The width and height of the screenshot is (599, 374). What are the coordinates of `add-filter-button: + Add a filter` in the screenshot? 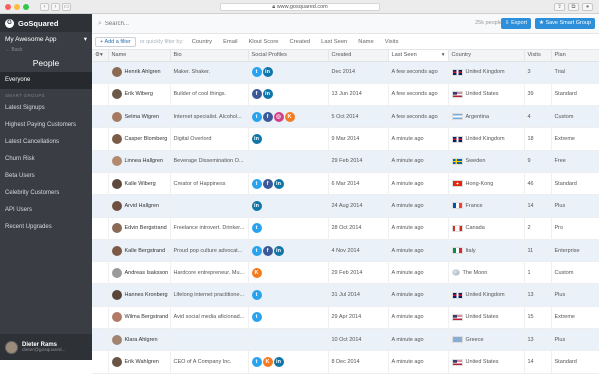 It's located at (115, 41).